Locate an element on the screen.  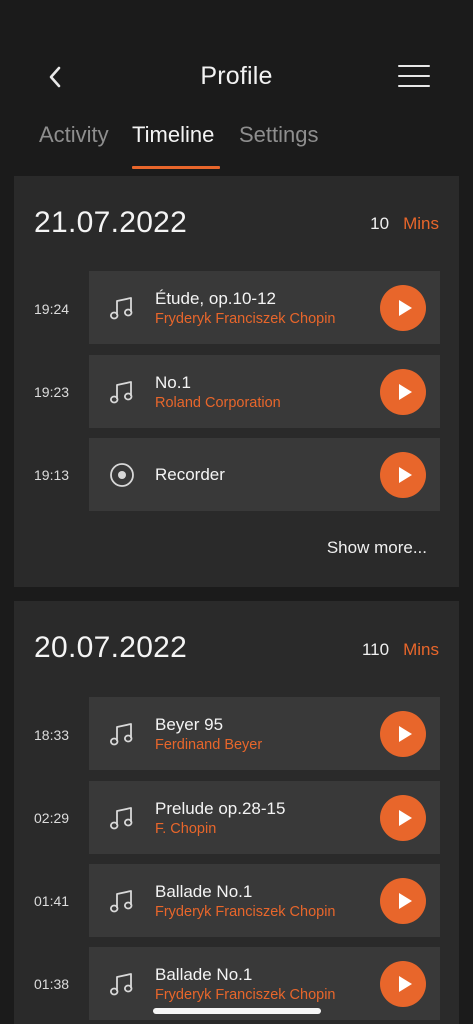
timeline-entry: Beyer 95 Ferdinand Beyer is located at coordinates (264, 733).